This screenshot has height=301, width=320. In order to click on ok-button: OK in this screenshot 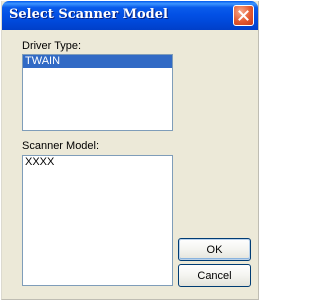, I will do `click(214, 249)`.